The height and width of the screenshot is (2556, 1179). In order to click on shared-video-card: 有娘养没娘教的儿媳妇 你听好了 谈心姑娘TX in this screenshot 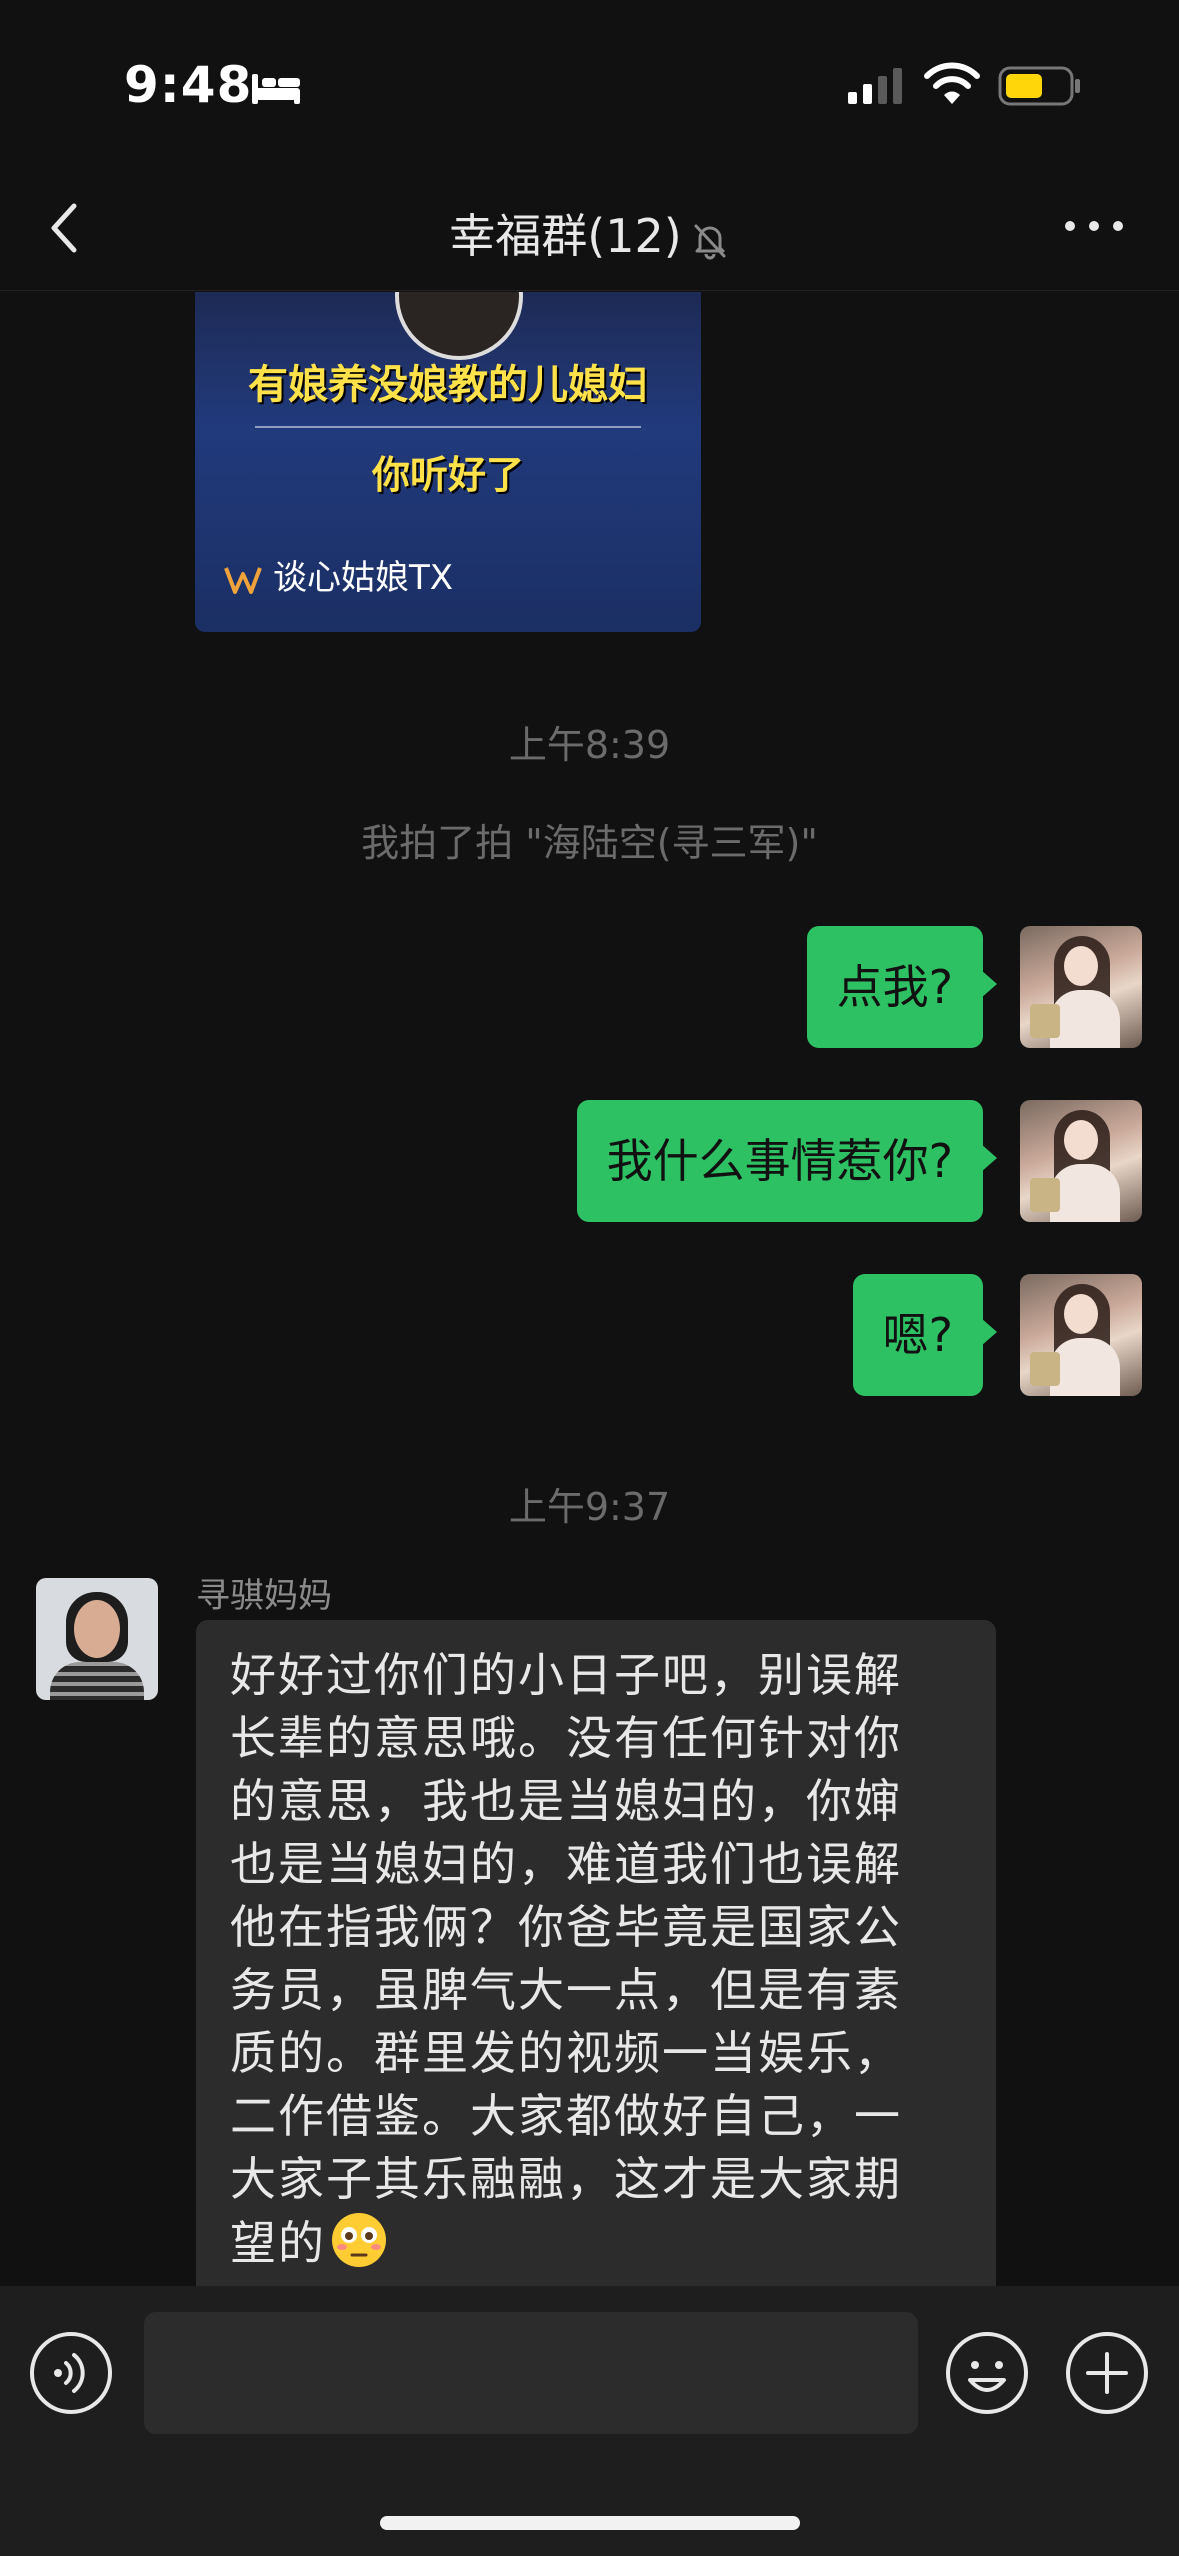, I will do `click(448, 462)`.